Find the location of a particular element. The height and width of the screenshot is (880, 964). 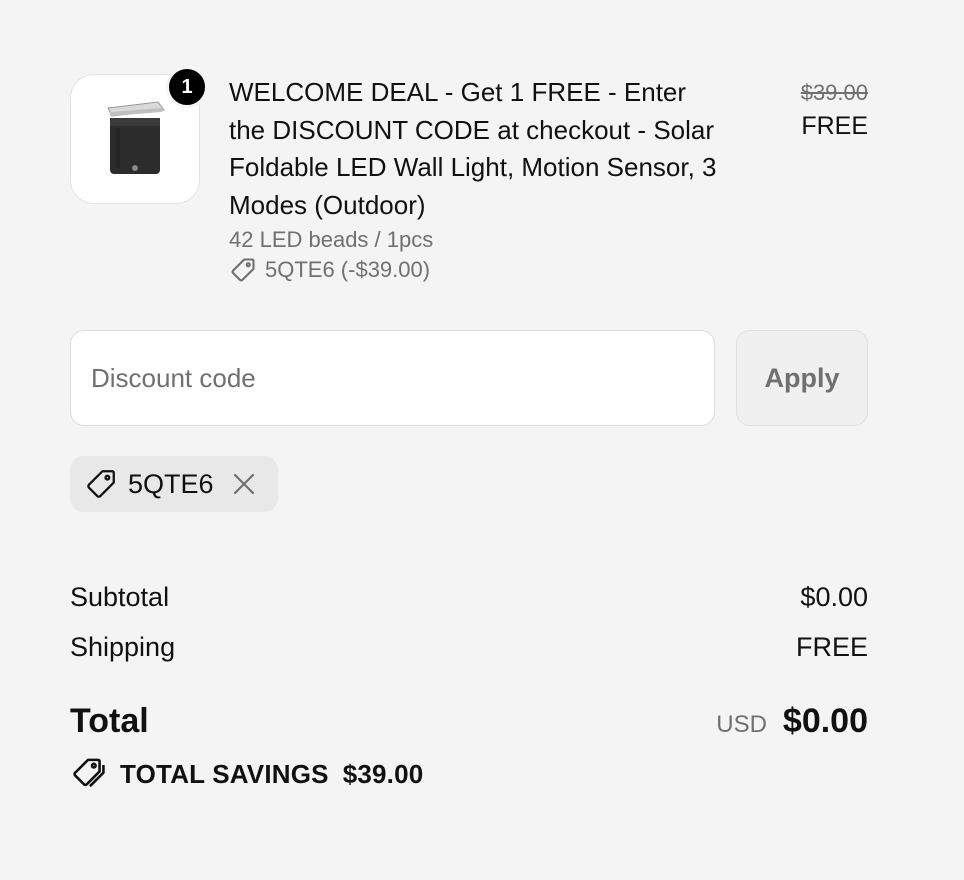

tags-icon is located at coordinates (89, 773).